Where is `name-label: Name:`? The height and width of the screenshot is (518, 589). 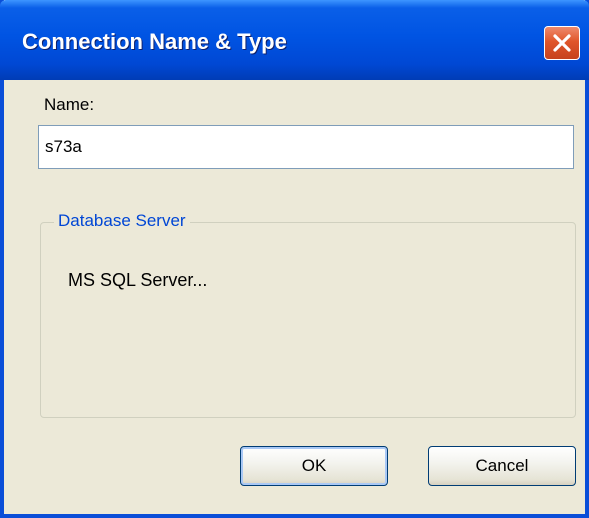 name-label: Name: is located at coordinates (69, 104).